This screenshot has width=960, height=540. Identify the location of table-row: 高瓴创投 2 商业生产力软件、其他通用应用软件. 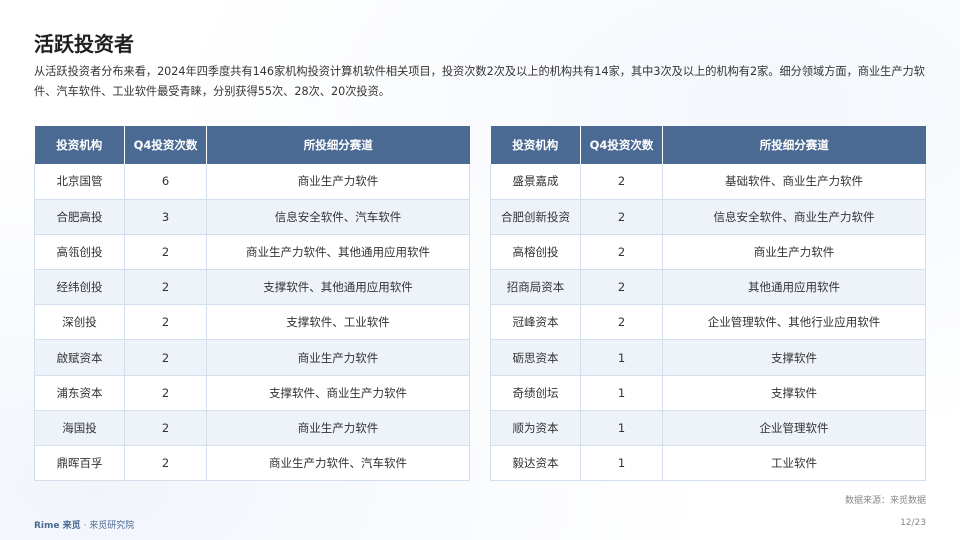
(252, 252).